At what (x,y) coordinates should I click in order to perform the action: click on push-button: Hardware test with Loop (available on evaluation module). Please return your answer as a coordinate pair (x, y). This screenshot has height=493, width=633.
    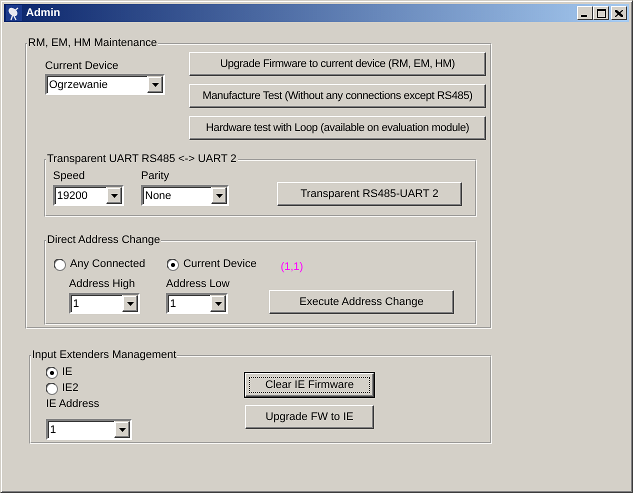
    Looking at the image, I should click on (337, 128).